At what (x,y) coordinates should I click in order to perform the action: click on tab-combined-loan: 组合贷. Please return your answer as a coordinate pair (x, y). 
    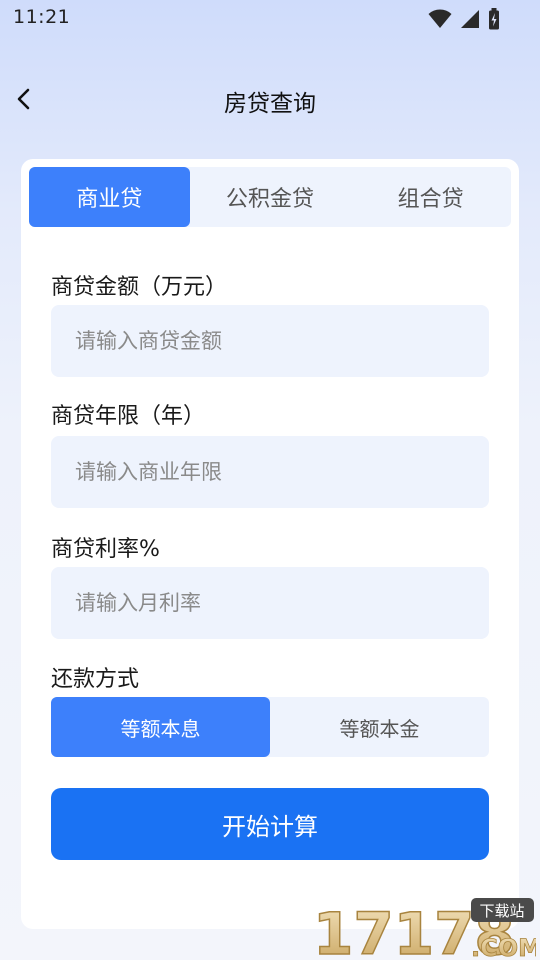
    Looking at the image, I should click on (430, 197).